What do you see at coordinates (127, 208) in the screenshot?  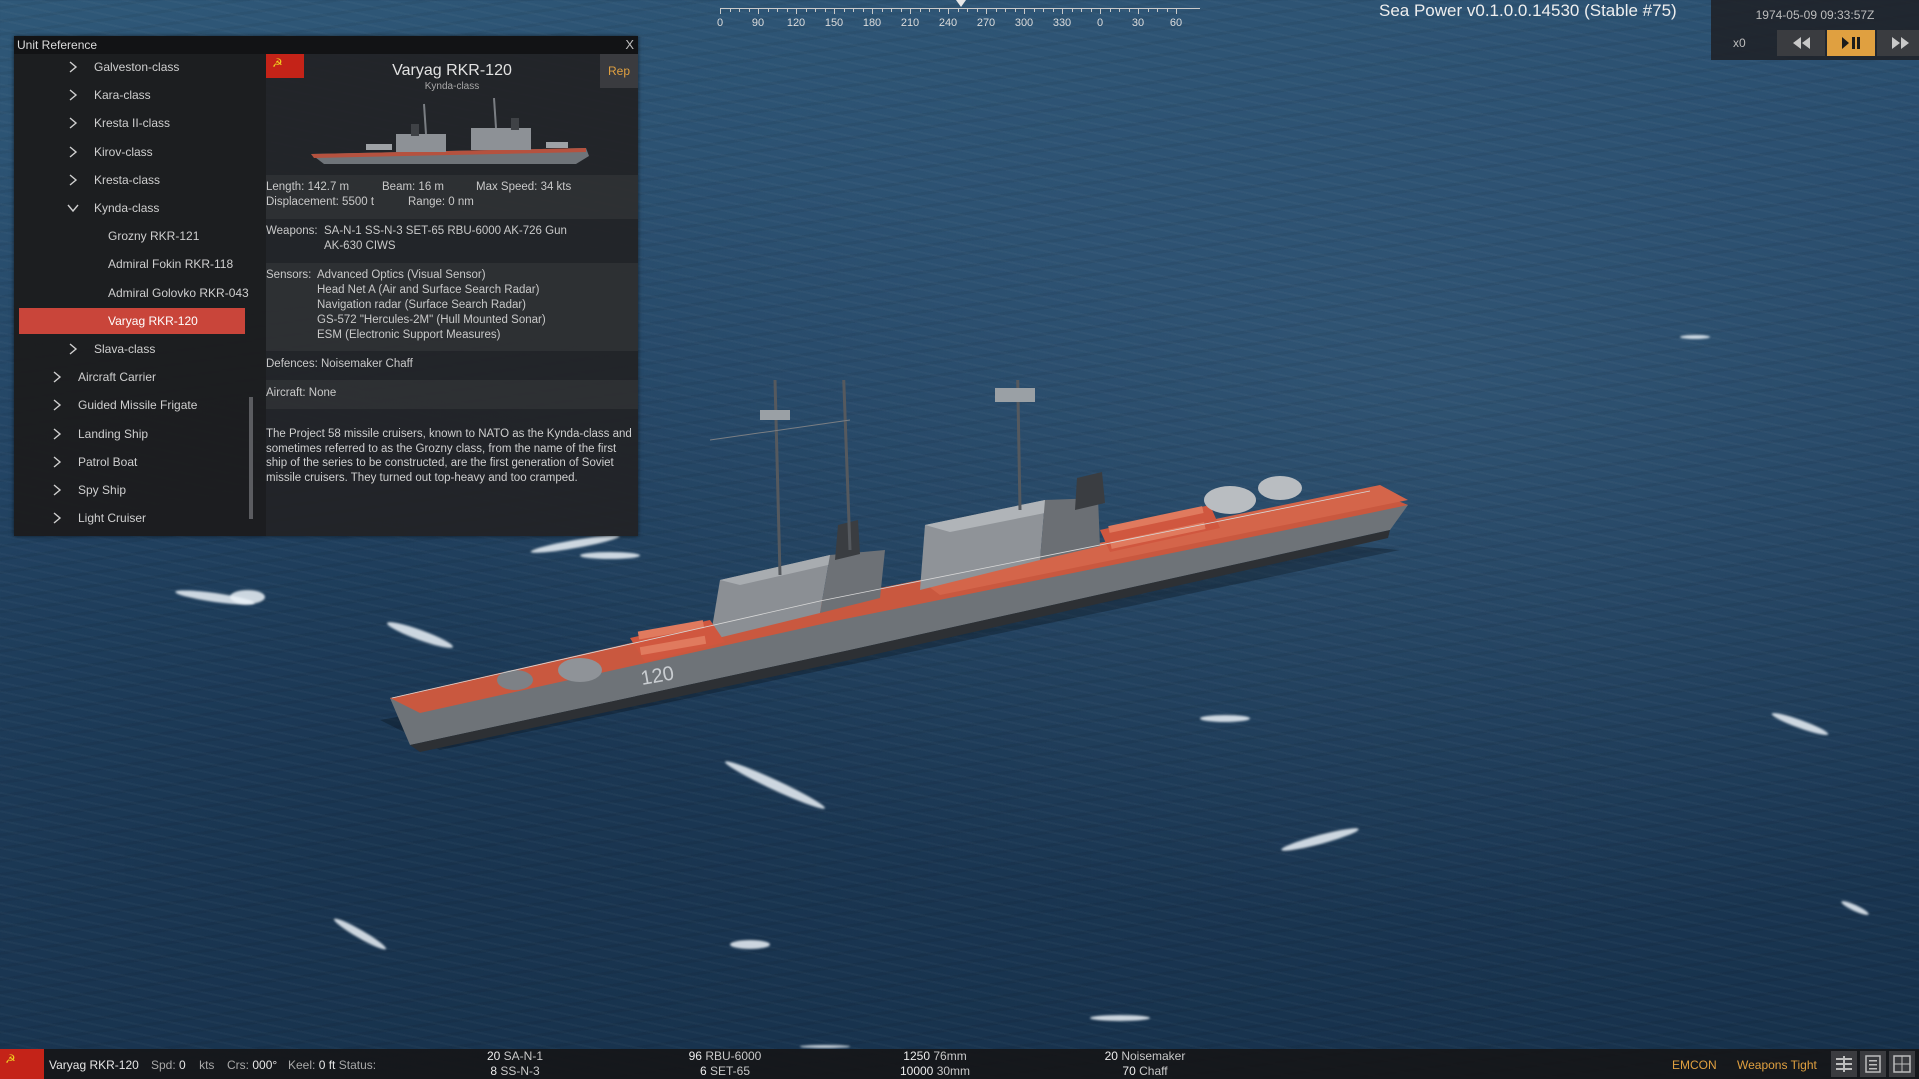 I see `tree-item-label: Kynda-class` at bounding box center [127, 208].